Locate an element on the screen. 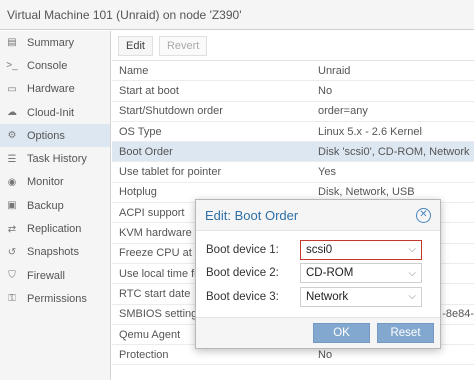 Image resolution: width=474 pixels, height=380 pixels. eye-icon: ◉ is located at coordinates (12, 182).